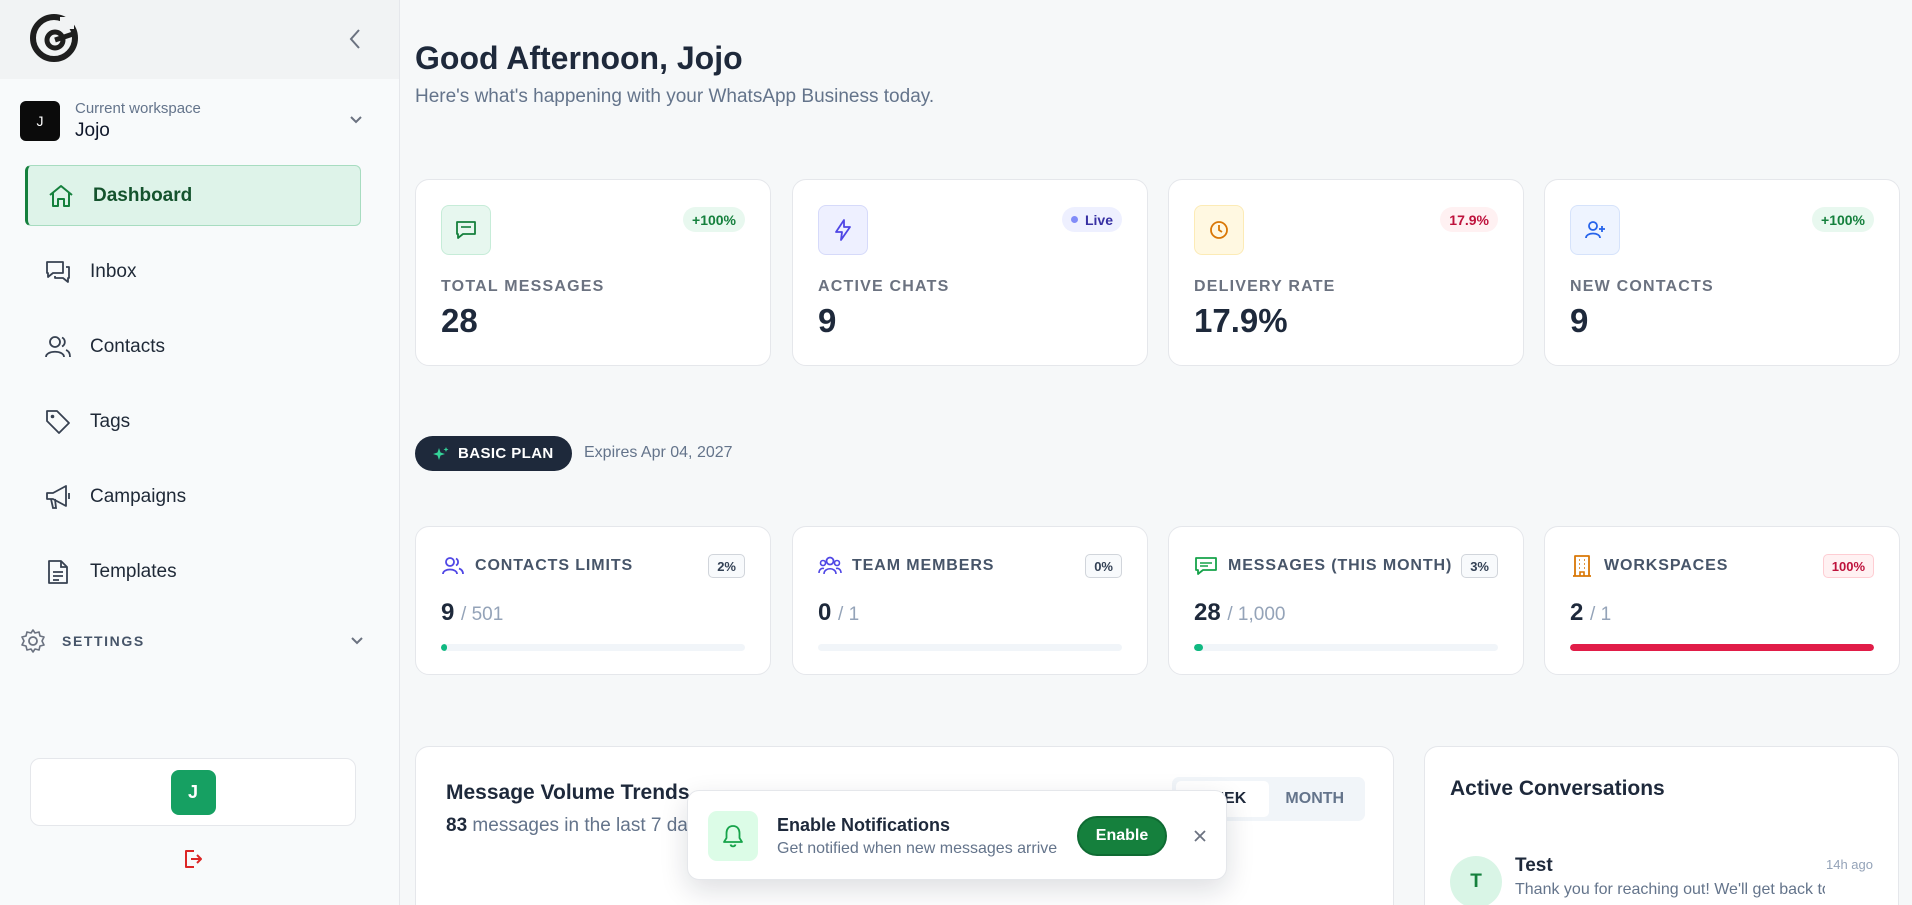 This screenshot has height=905, width=1912. What do you see at coordinates (970, 600) in the screenshot?
I see `limit-card-team-members: TEAM MEMBERS 0% 0 / 1` at bounding box center [970, 600].